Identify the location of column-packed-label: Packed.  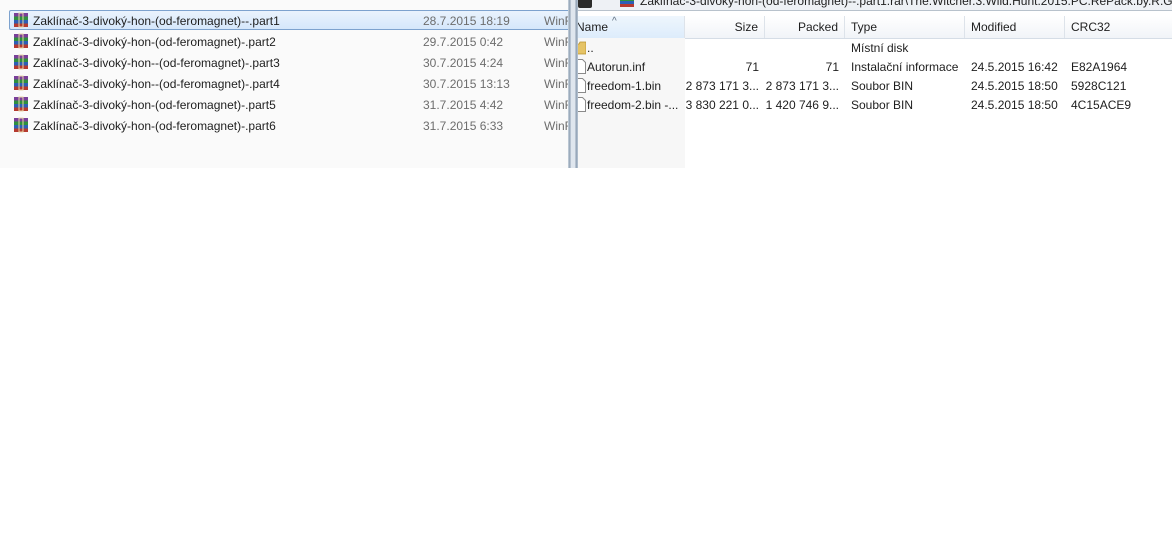
(817, 27).